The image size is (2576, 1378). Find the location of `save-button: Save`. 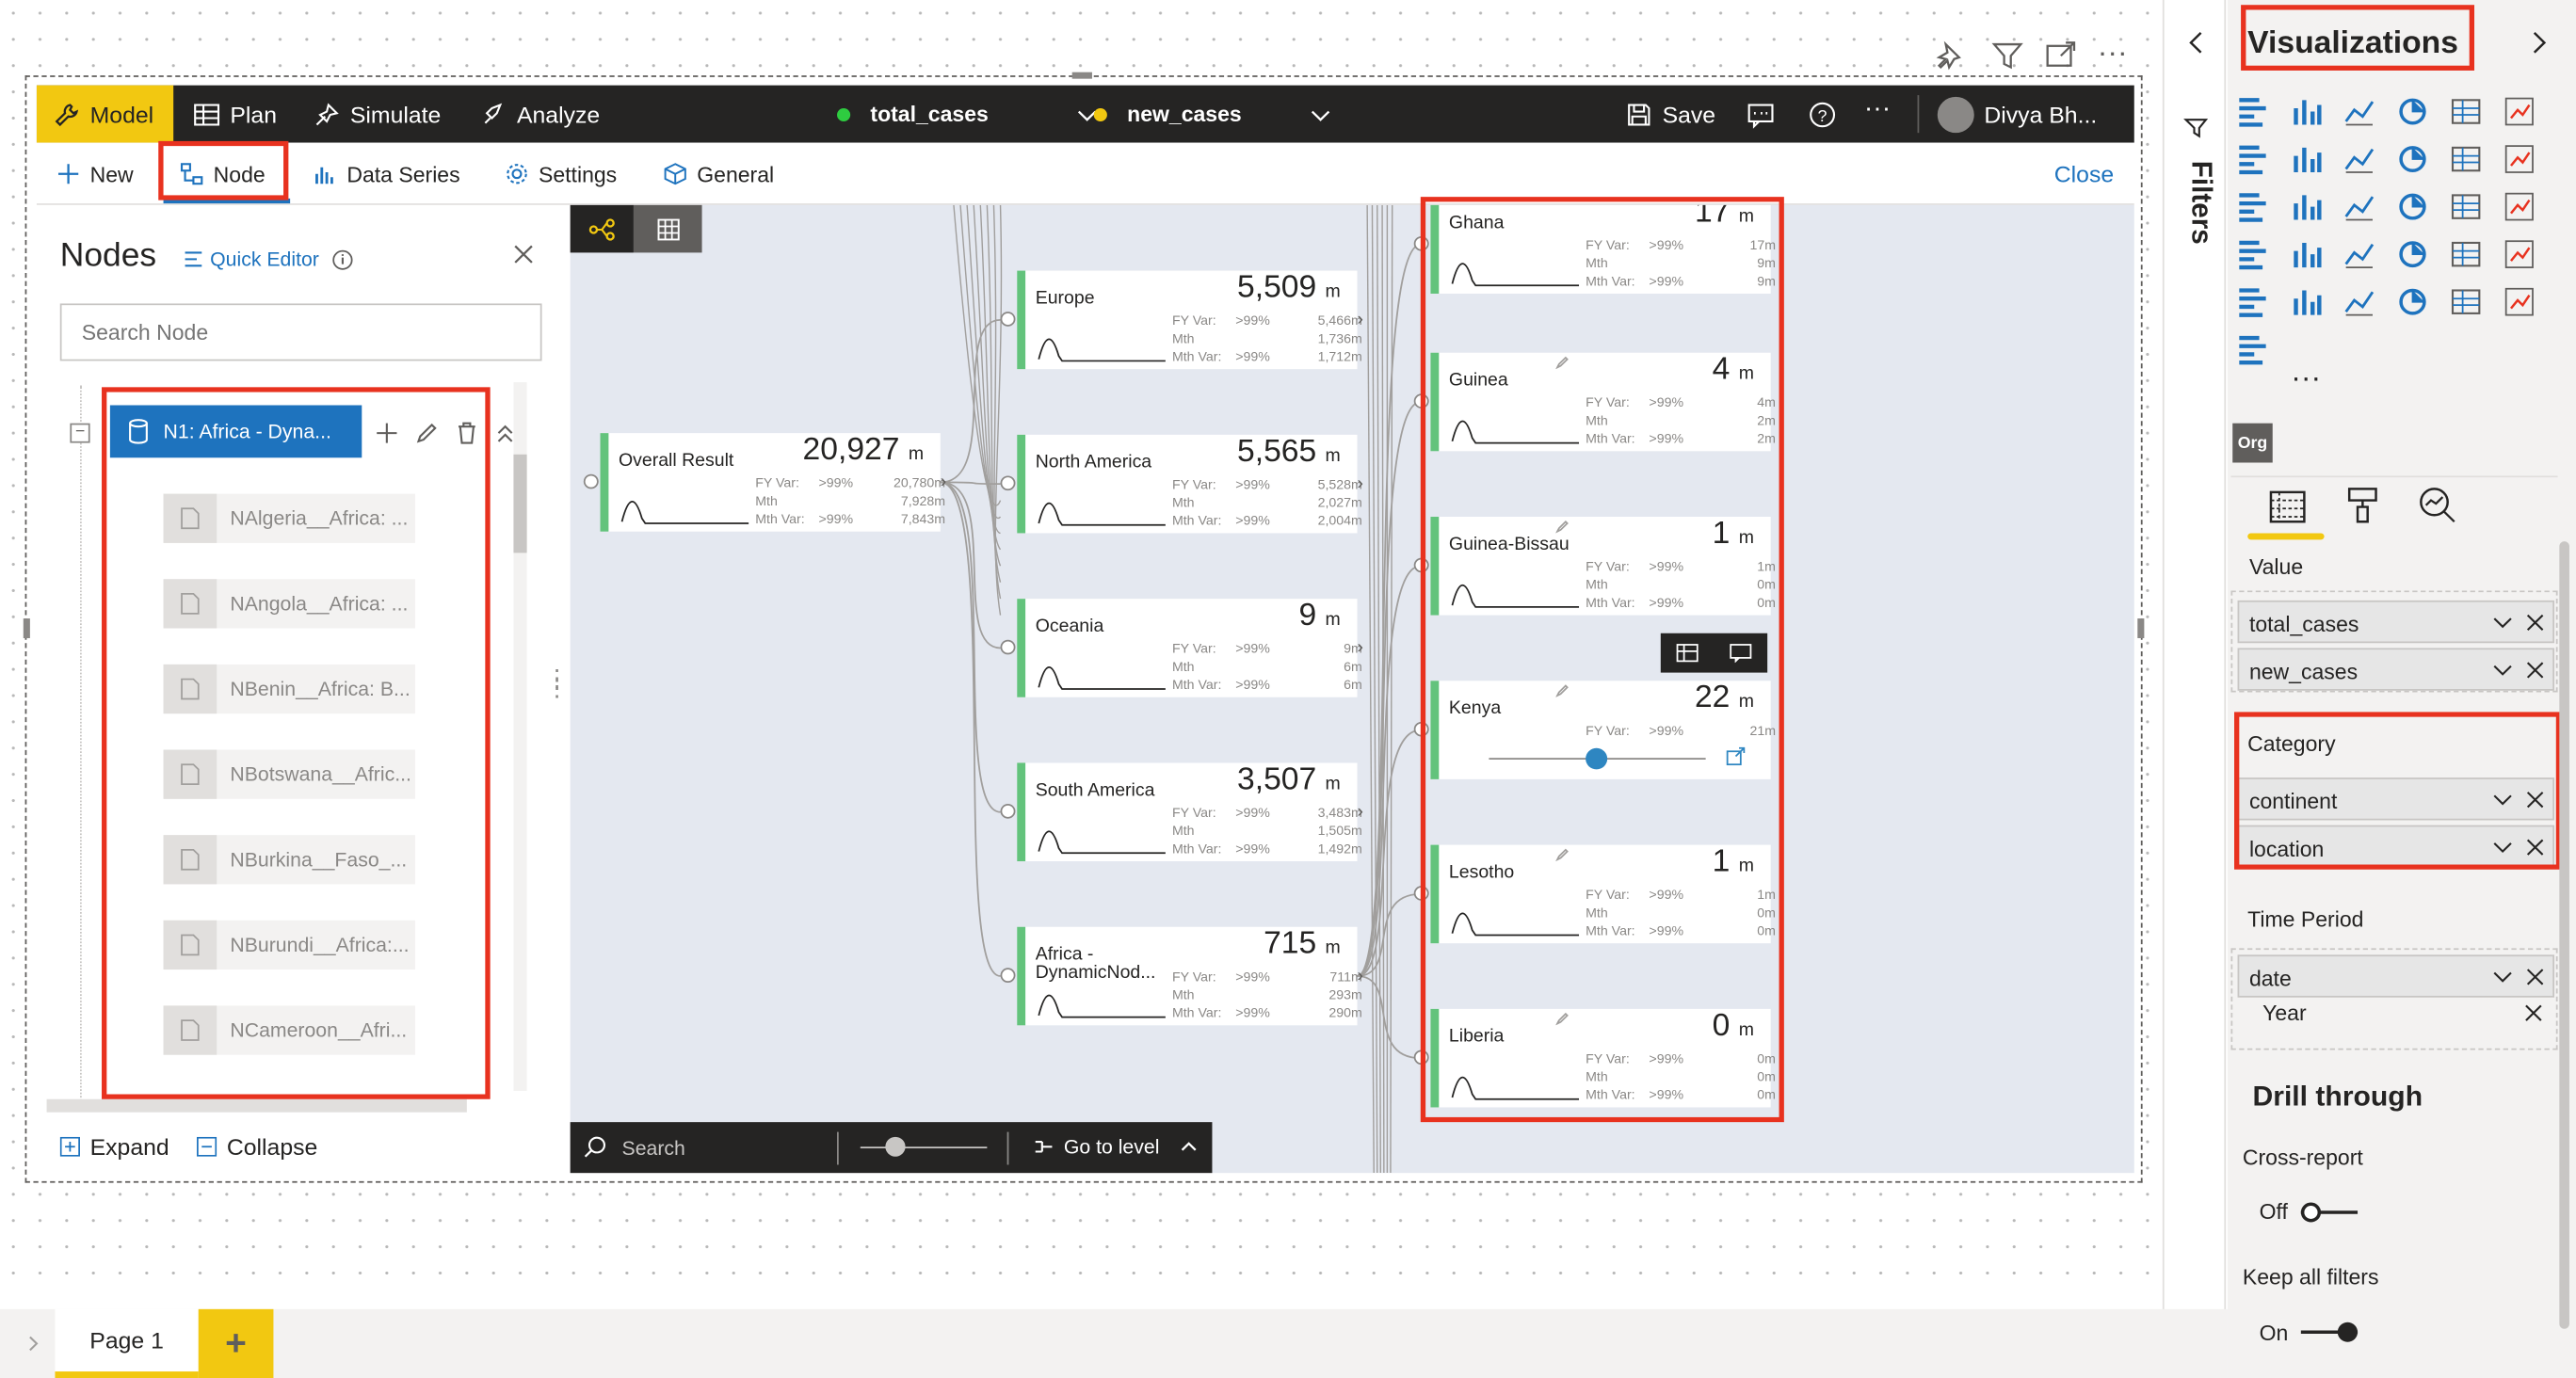

save-button: Save is located at coordinates (1670, 115).